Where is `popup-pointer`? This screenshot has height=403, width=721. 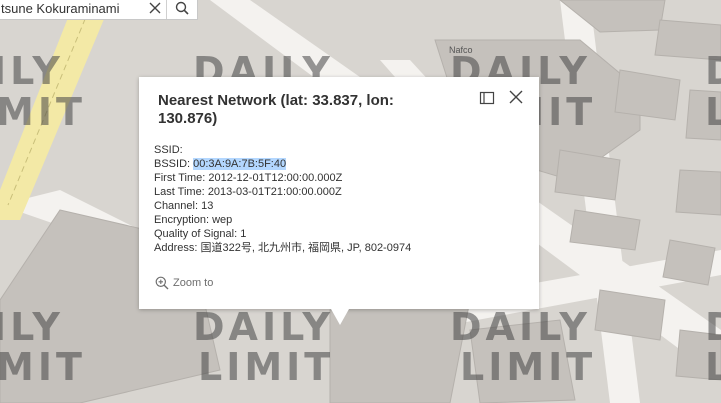
popup-pointer is located at coordinates (340, 317).